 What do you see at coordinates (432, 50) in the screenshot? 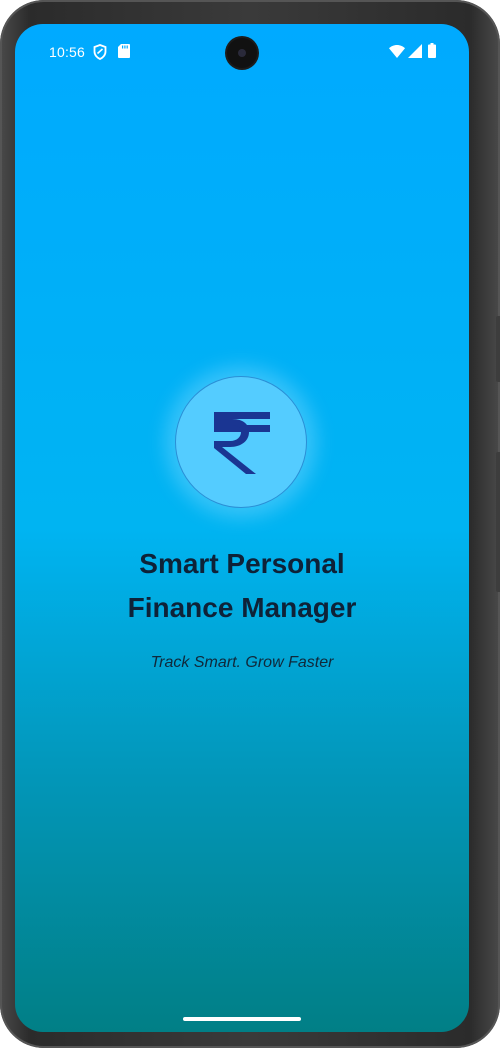
I see `battery-icon` at bounding box center [432, 50].